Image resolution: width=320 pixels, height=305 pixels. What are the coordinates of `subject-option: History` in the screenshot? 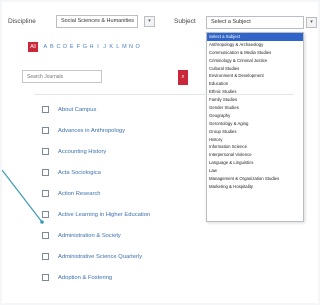 It's located at (255, 140).